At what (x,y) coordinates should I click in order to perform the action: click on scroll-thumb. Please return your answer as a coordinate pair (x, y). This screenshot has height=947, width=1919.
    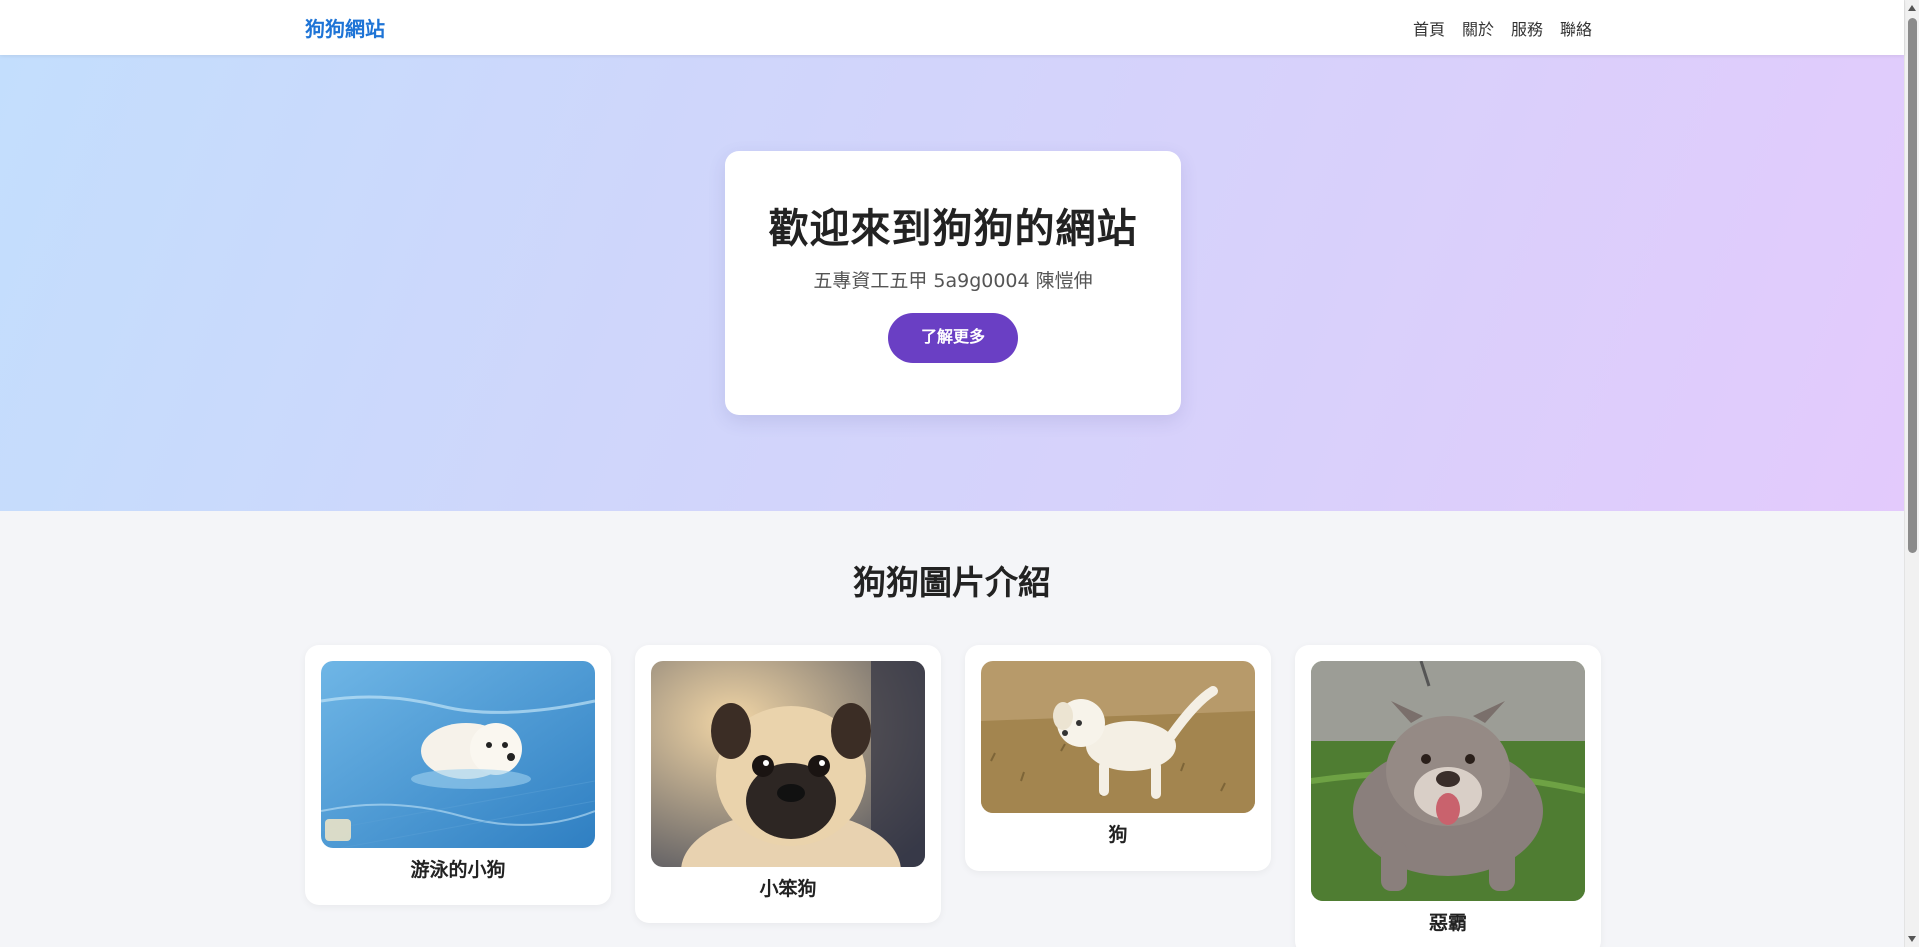
    Looking at the image, I should click on (1912, 285).